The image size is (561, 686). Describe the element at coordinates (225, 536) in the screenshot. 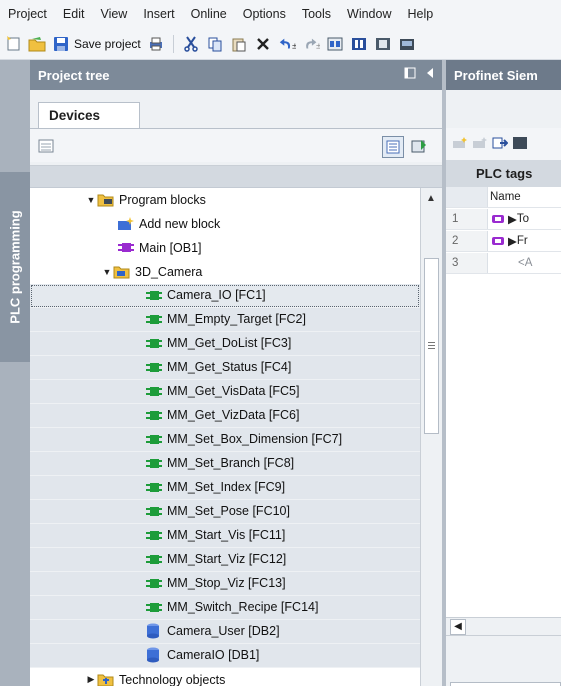

I see `tree-item-mm-start-vis-fc11: MM_Start_Vis [FC11]` at that location.